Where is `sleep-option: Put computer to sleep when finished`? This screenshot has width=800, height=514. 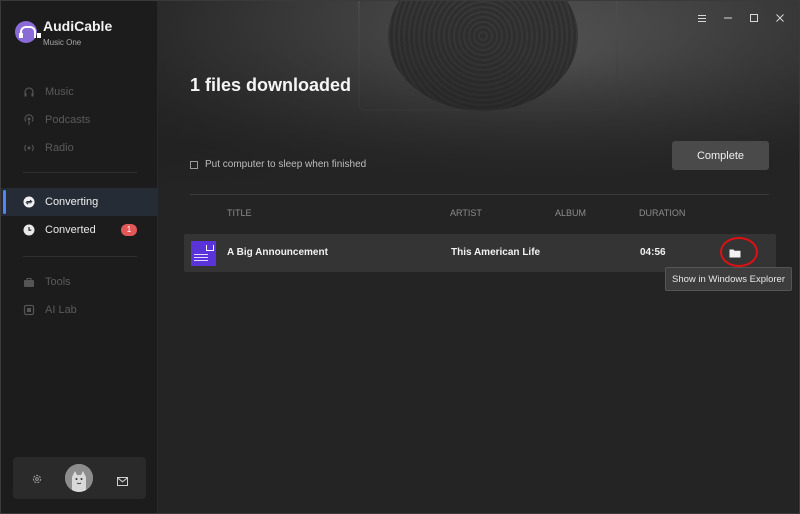 sleep-option: Put computer to sleep when finished is located at coordinates (278, 164).